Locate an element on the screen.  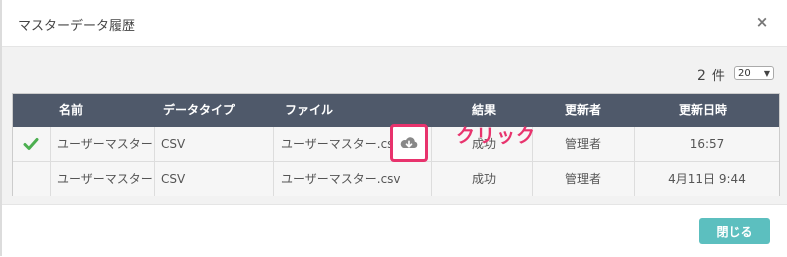
header-updated-at: 更新日時 is located at coordinates (703, 110).